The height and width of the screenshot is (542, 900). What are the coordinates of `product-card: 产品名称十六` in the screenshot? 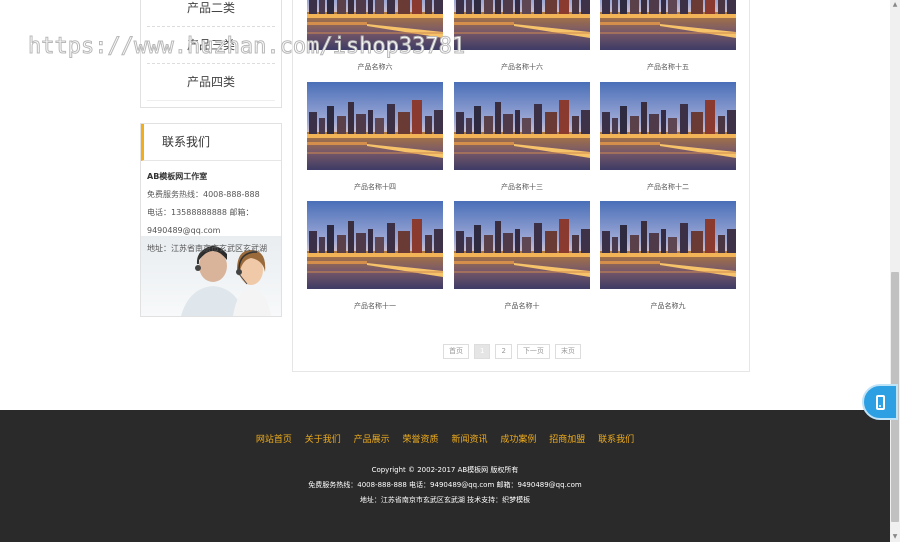 It's located at (522, 36).